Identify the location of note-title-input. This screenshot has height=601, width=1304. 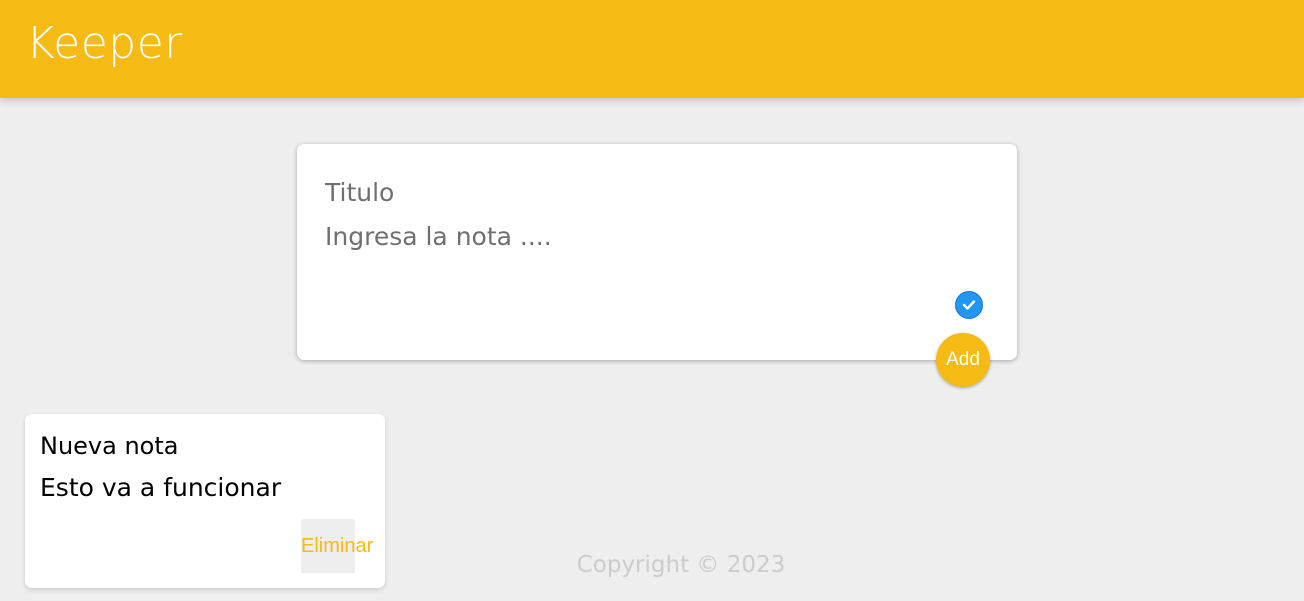
(655, 192).